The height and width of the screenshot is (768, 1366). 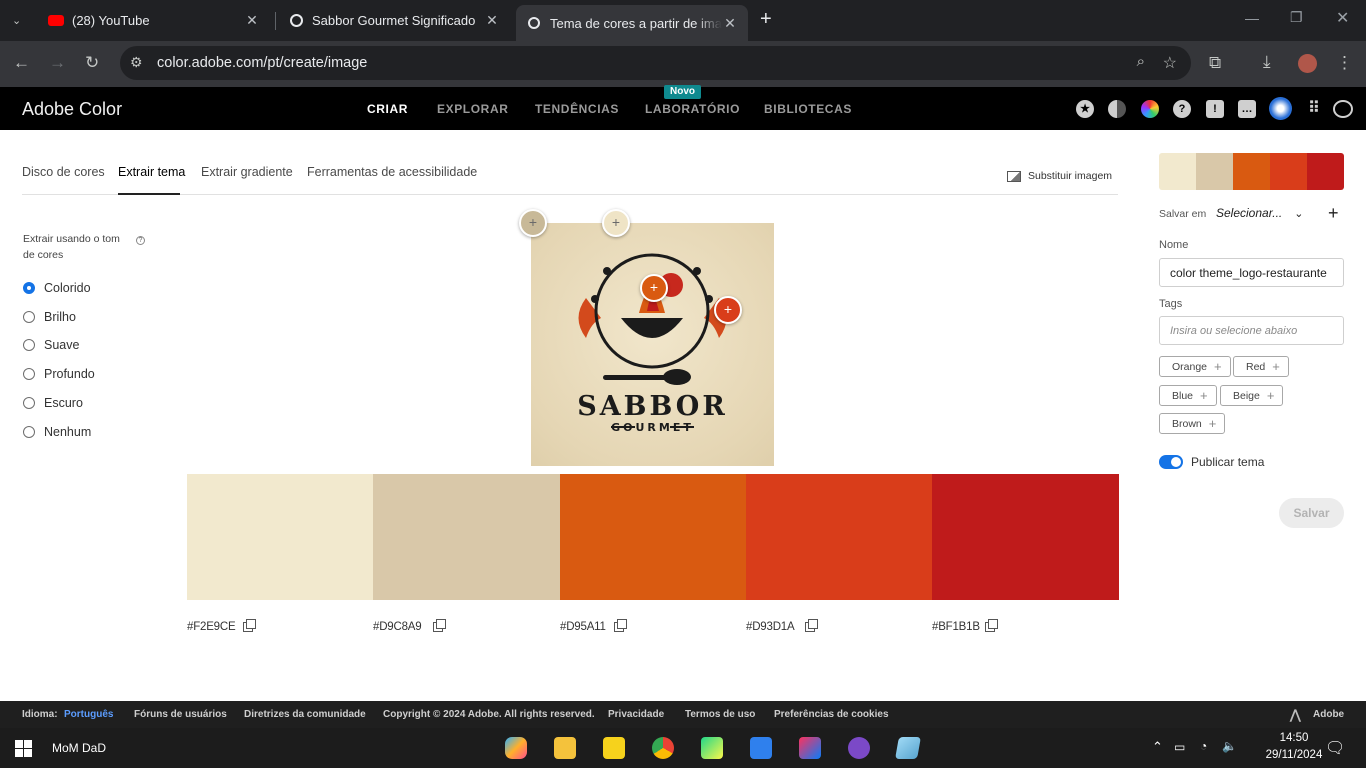 What do you see at coordinates (1188, 395) in the screenshot?
I see `tag-blue: Blue +` at bounding box center [1188, 395].